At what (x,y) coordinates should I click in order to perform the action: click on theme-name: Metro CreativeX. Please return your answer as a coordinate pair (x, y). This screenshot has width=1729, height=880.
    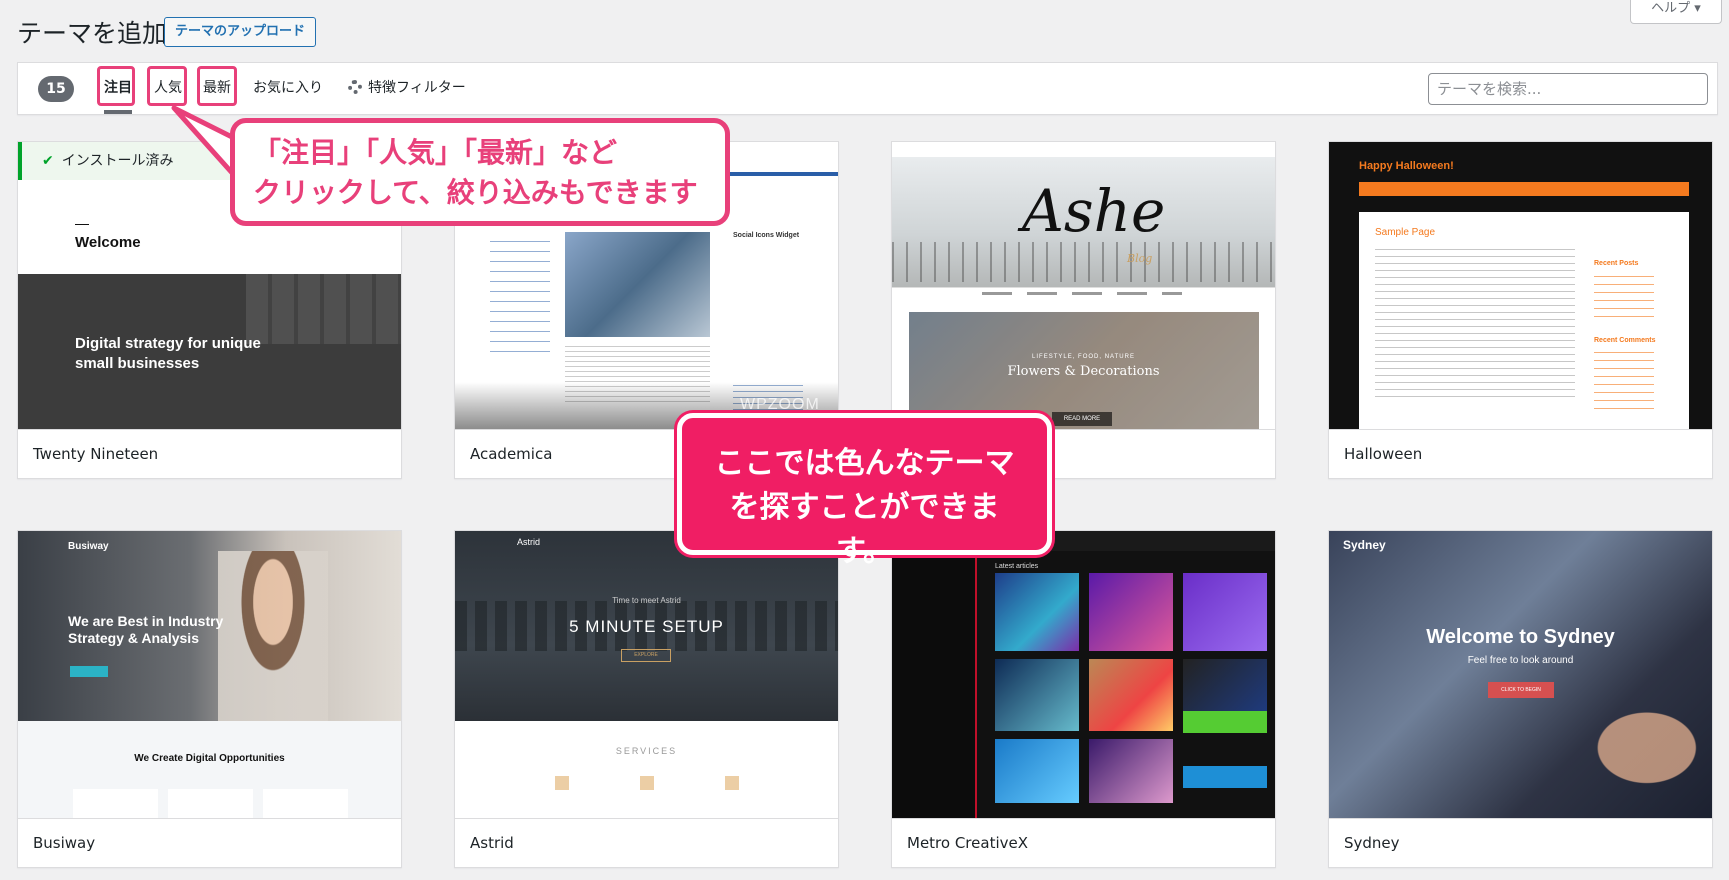
    Looking at the image, I should click on (1083, 842).